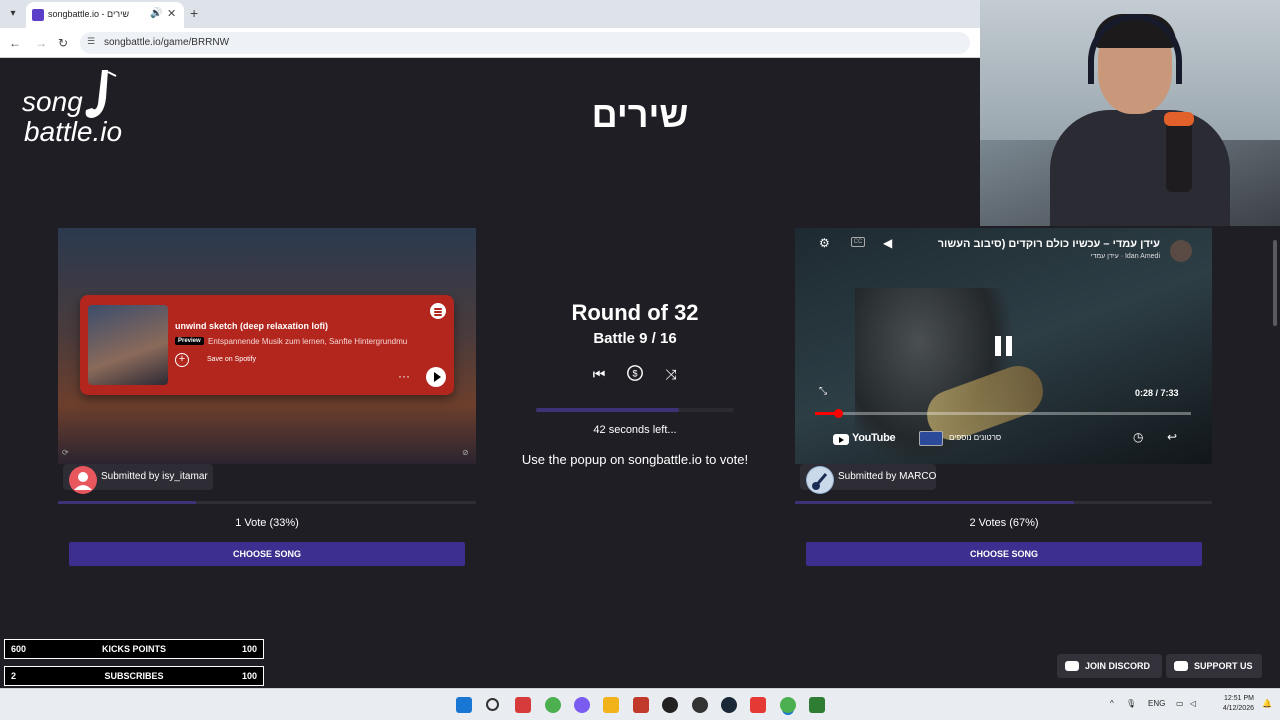 The width and height of the screenshot is (1280, 720). What do you see at coordinates (874, 438) in the screenshot?
I see `youtube-logo-text: YouTube` at bounding box center [874, 438].